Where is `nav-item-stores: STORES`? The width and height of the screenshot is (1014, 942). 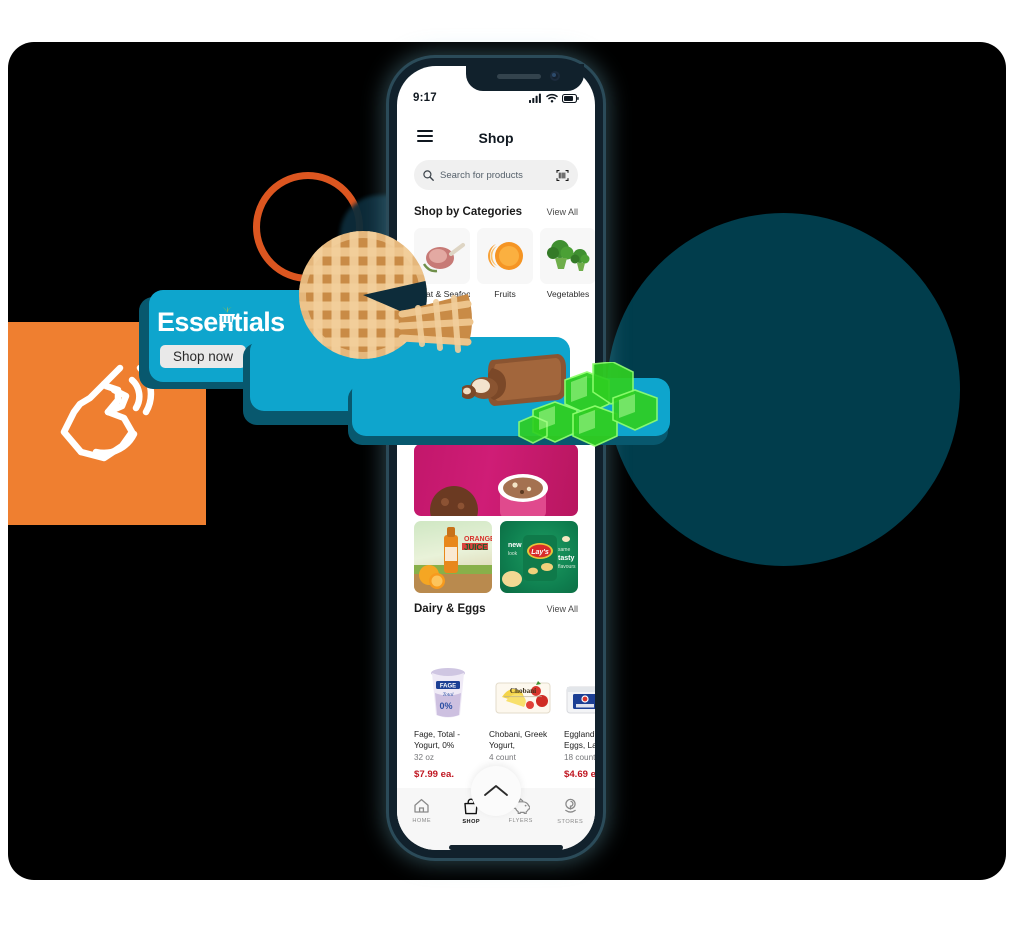 nav-item-stores: STORES is located at coordinates (570, 811).